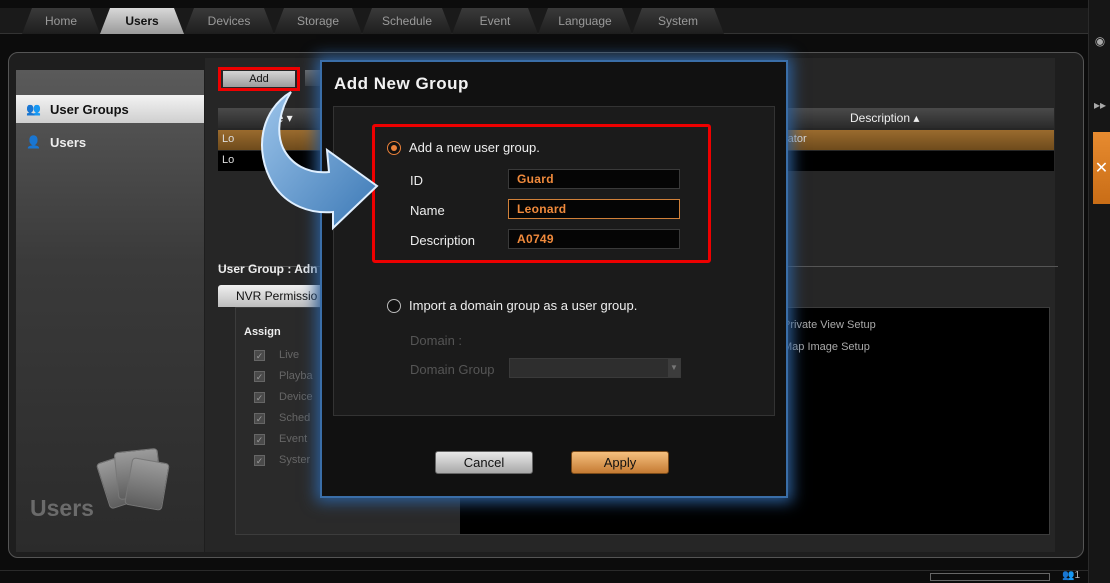  Describe the element at coordinates (826, 347) in the screenshot. I see `permission-map-image-setup: Map Image Setup` at that location.